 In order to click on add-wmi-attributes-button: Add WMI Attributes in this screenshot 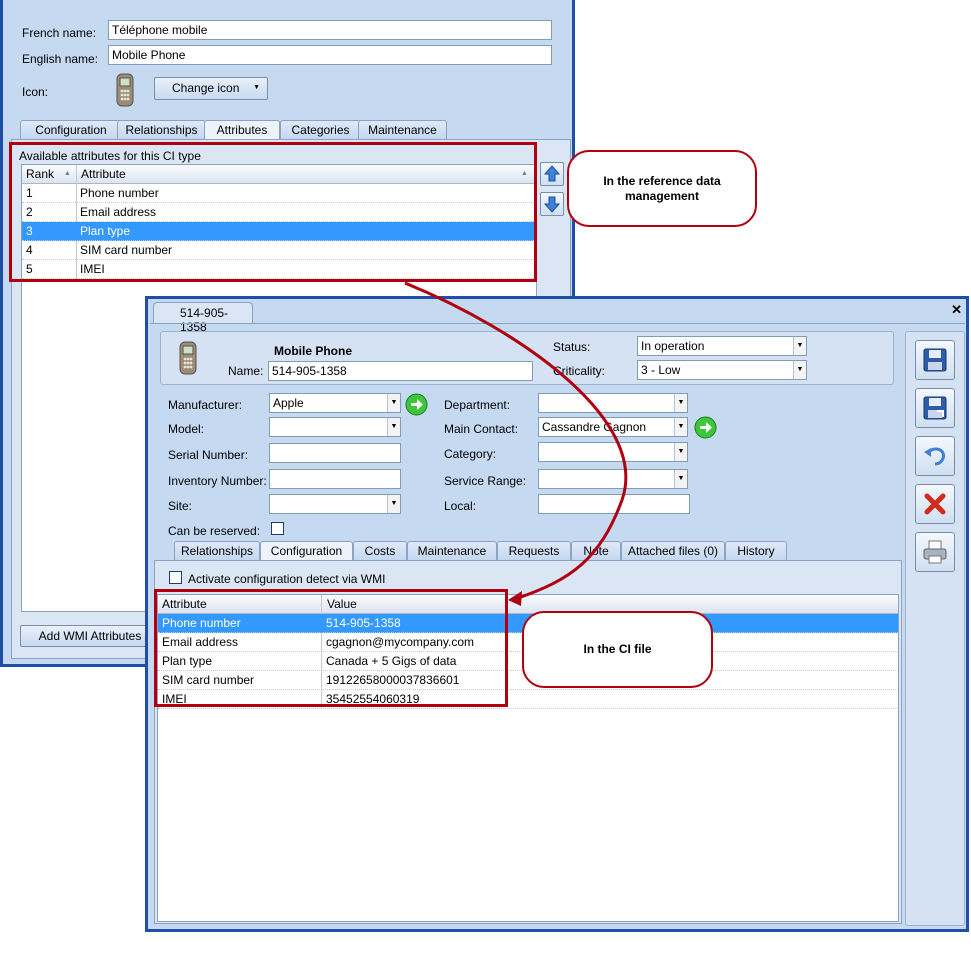, I will do `click(90, 636)`.